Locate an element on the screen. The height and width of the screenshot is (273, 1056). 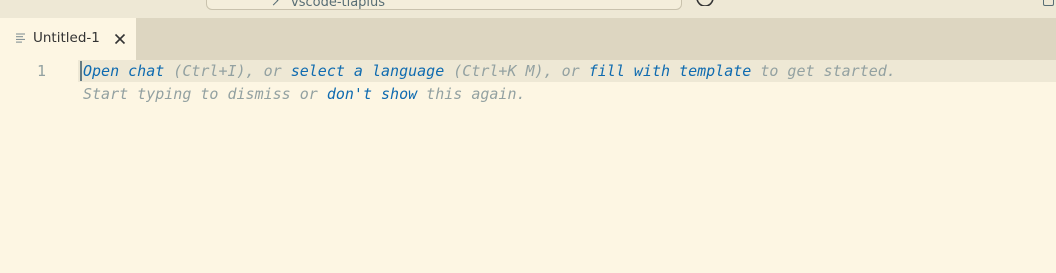
dont-show-link: don't show is located at coordinates (372, 94).